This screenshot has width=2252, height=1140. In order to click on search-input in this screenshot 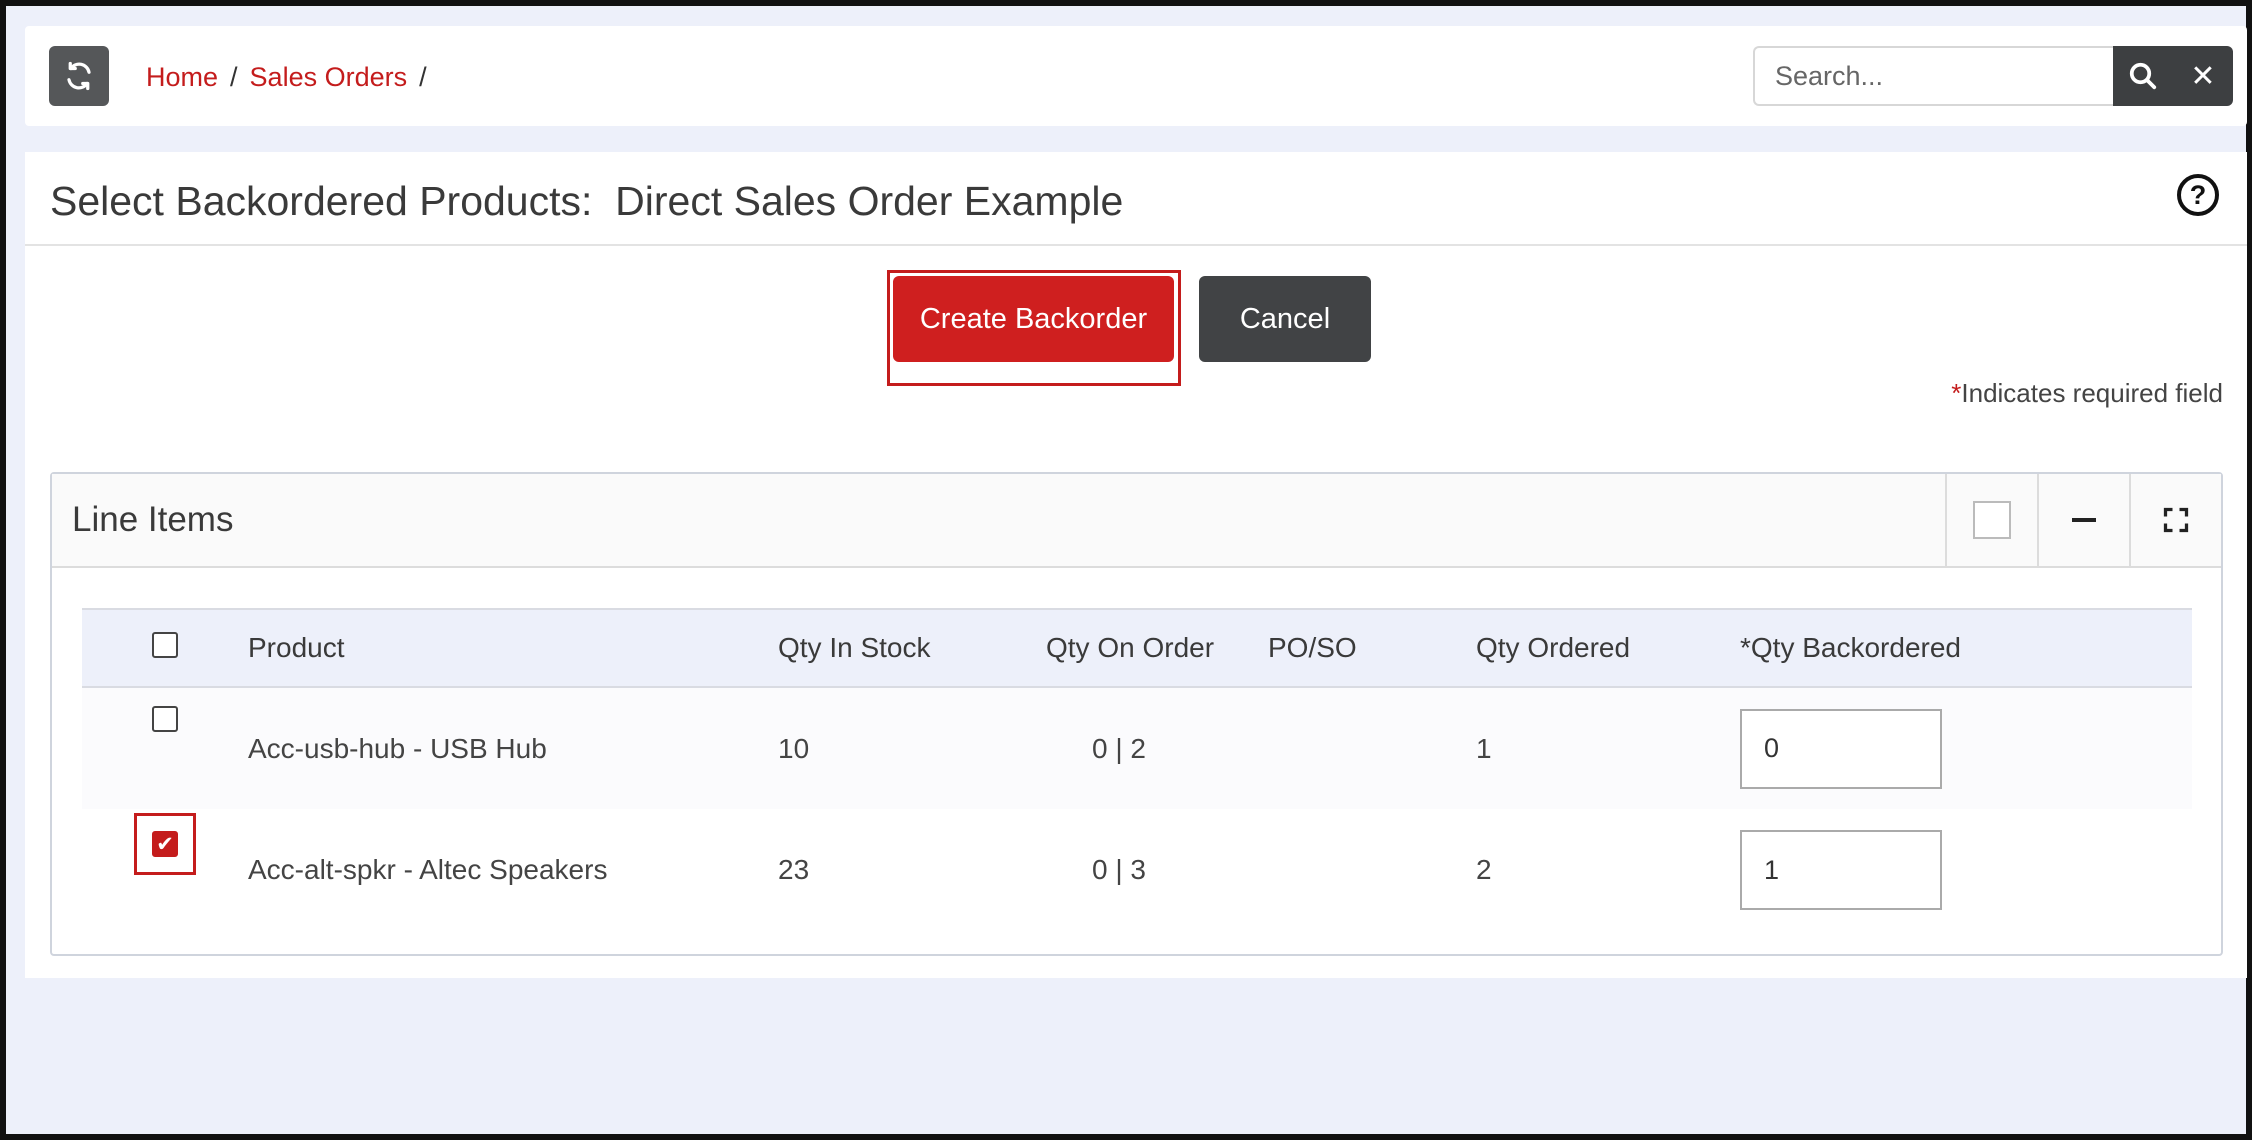, I will do `click(1933, 76)`.